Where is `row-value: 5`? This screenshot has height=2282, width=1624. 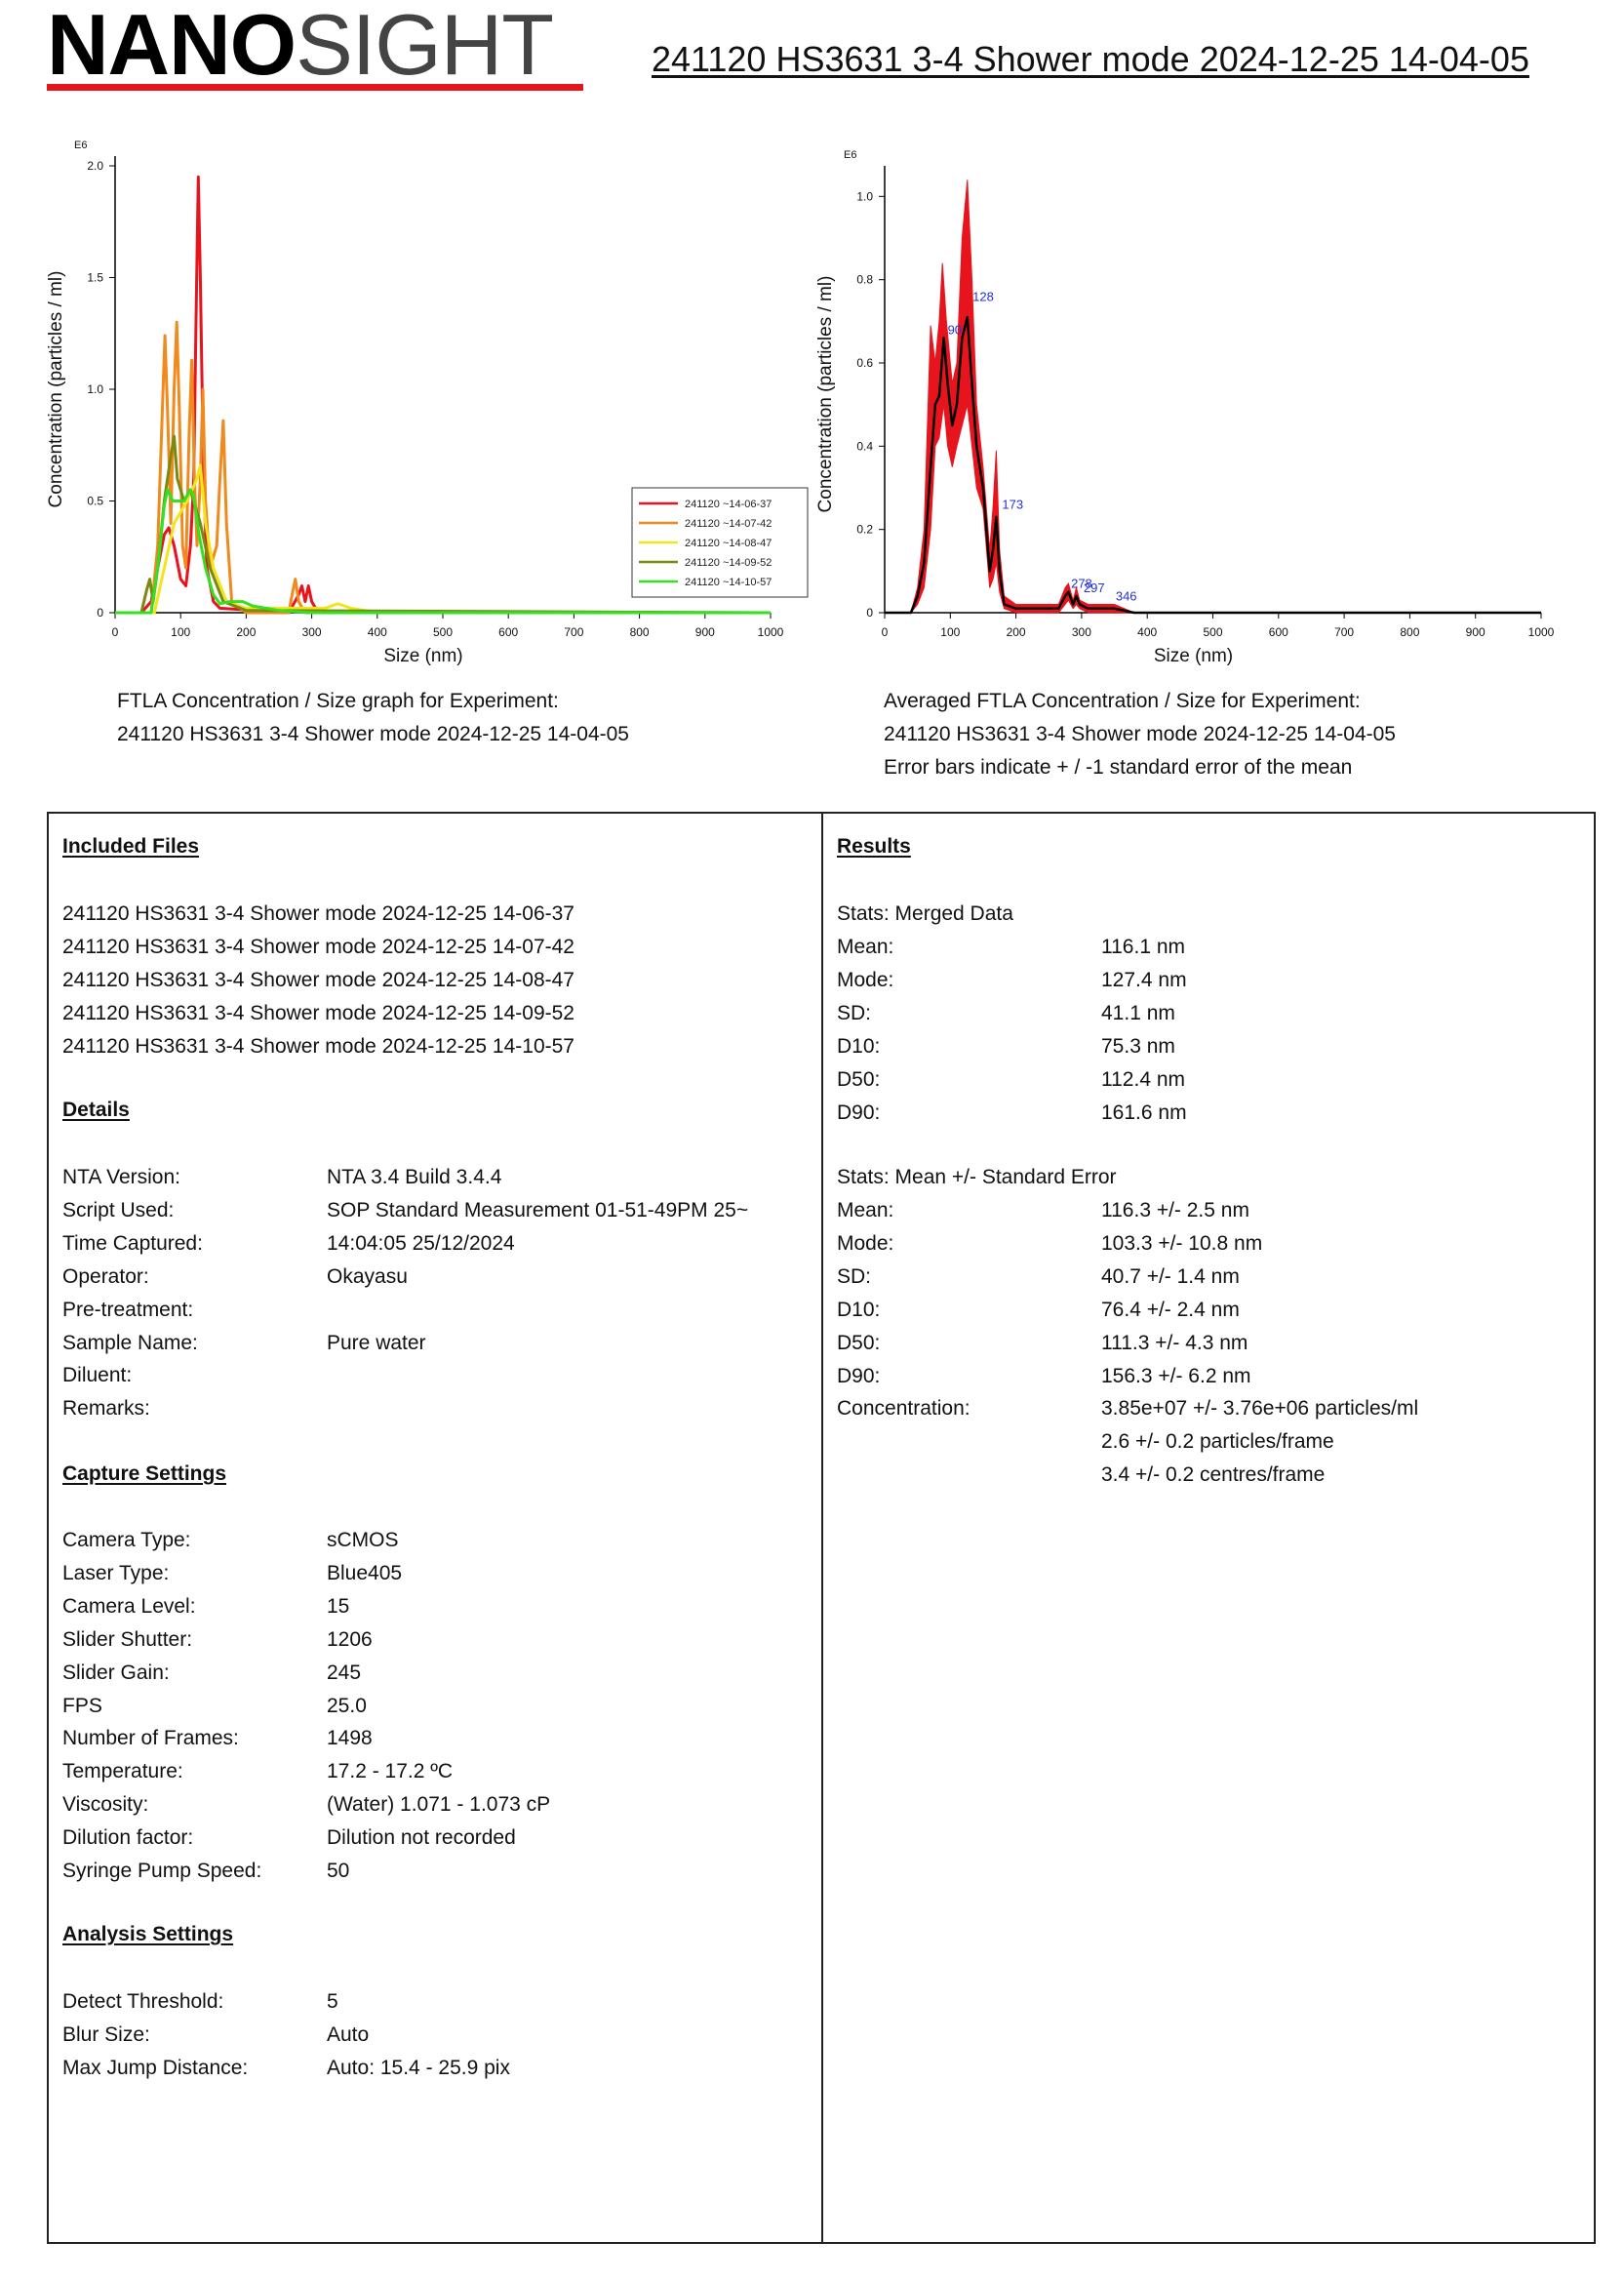
row-value: 5 is located at coordinates (333, 2002).